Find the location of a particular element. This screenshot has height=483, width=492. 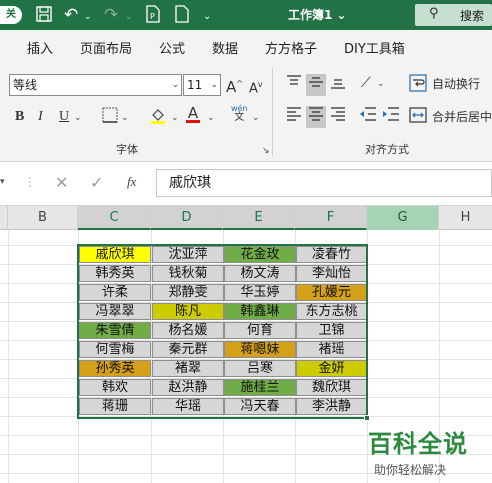

table-cell: 吕寒 is located at coordinates (260, 368).